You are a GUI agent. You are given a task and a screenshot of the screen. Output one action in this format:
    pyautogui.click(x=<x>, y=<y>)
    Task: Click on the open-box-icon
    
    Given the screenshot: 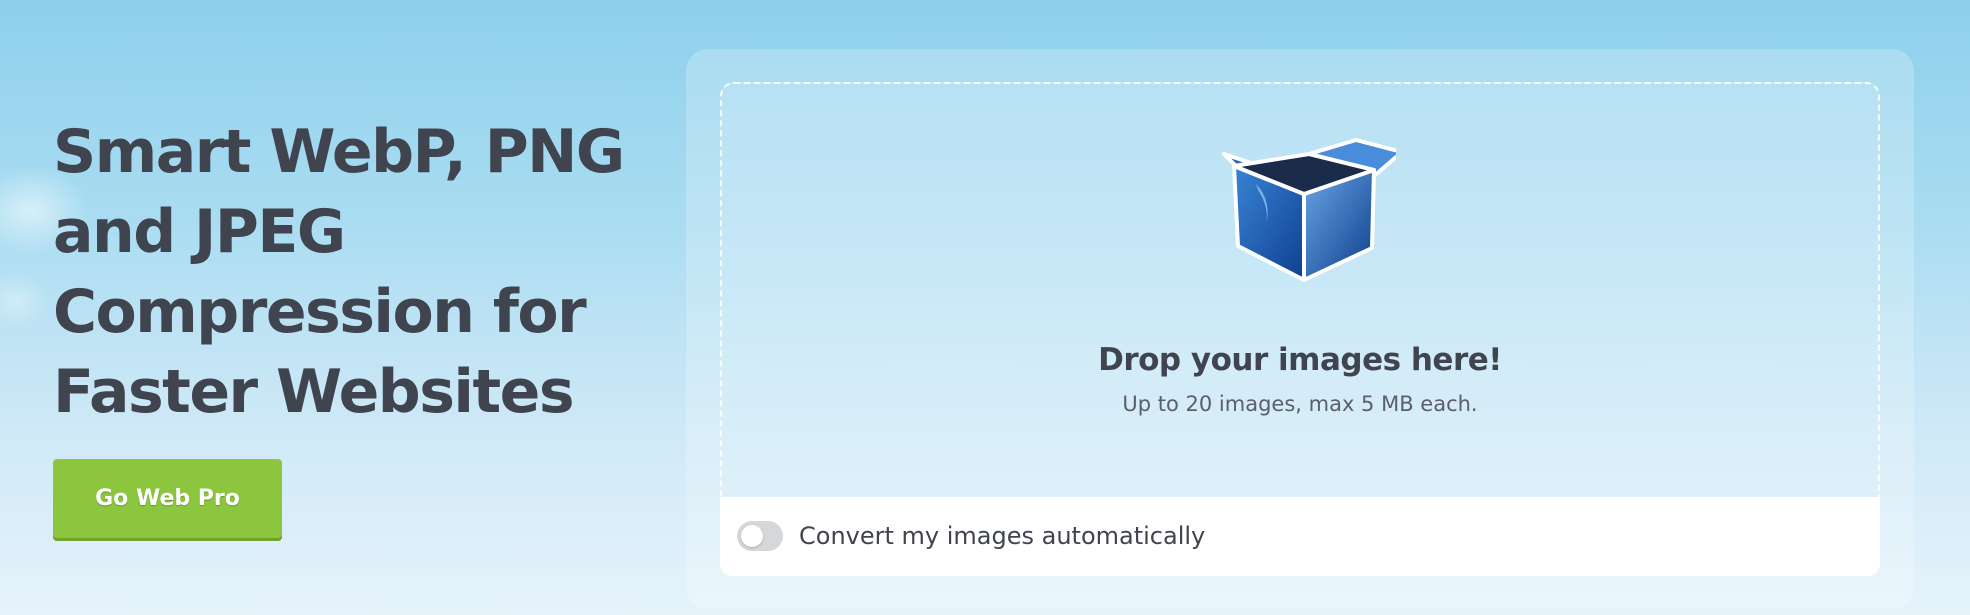 What is the action you would take?
    pyautogui.click(x=1309, y=210)
    